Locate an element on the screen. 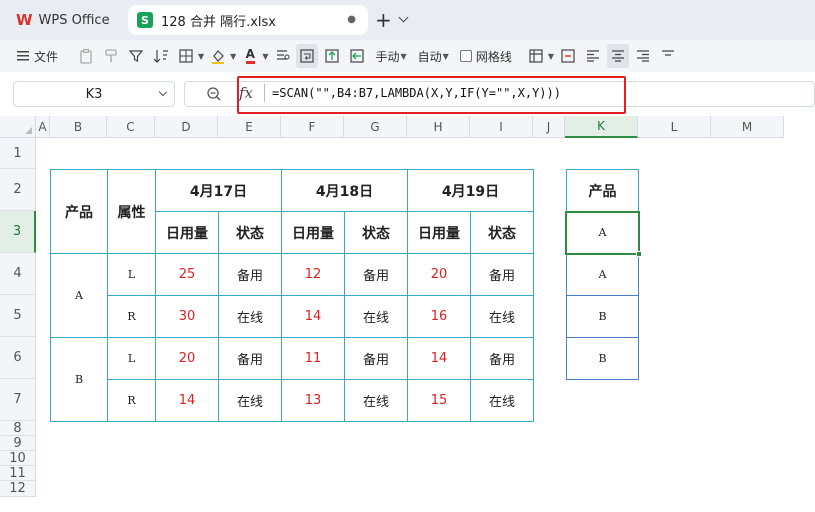 The image size is (815, 512). column-header: L is located at coordinates (674, 127).